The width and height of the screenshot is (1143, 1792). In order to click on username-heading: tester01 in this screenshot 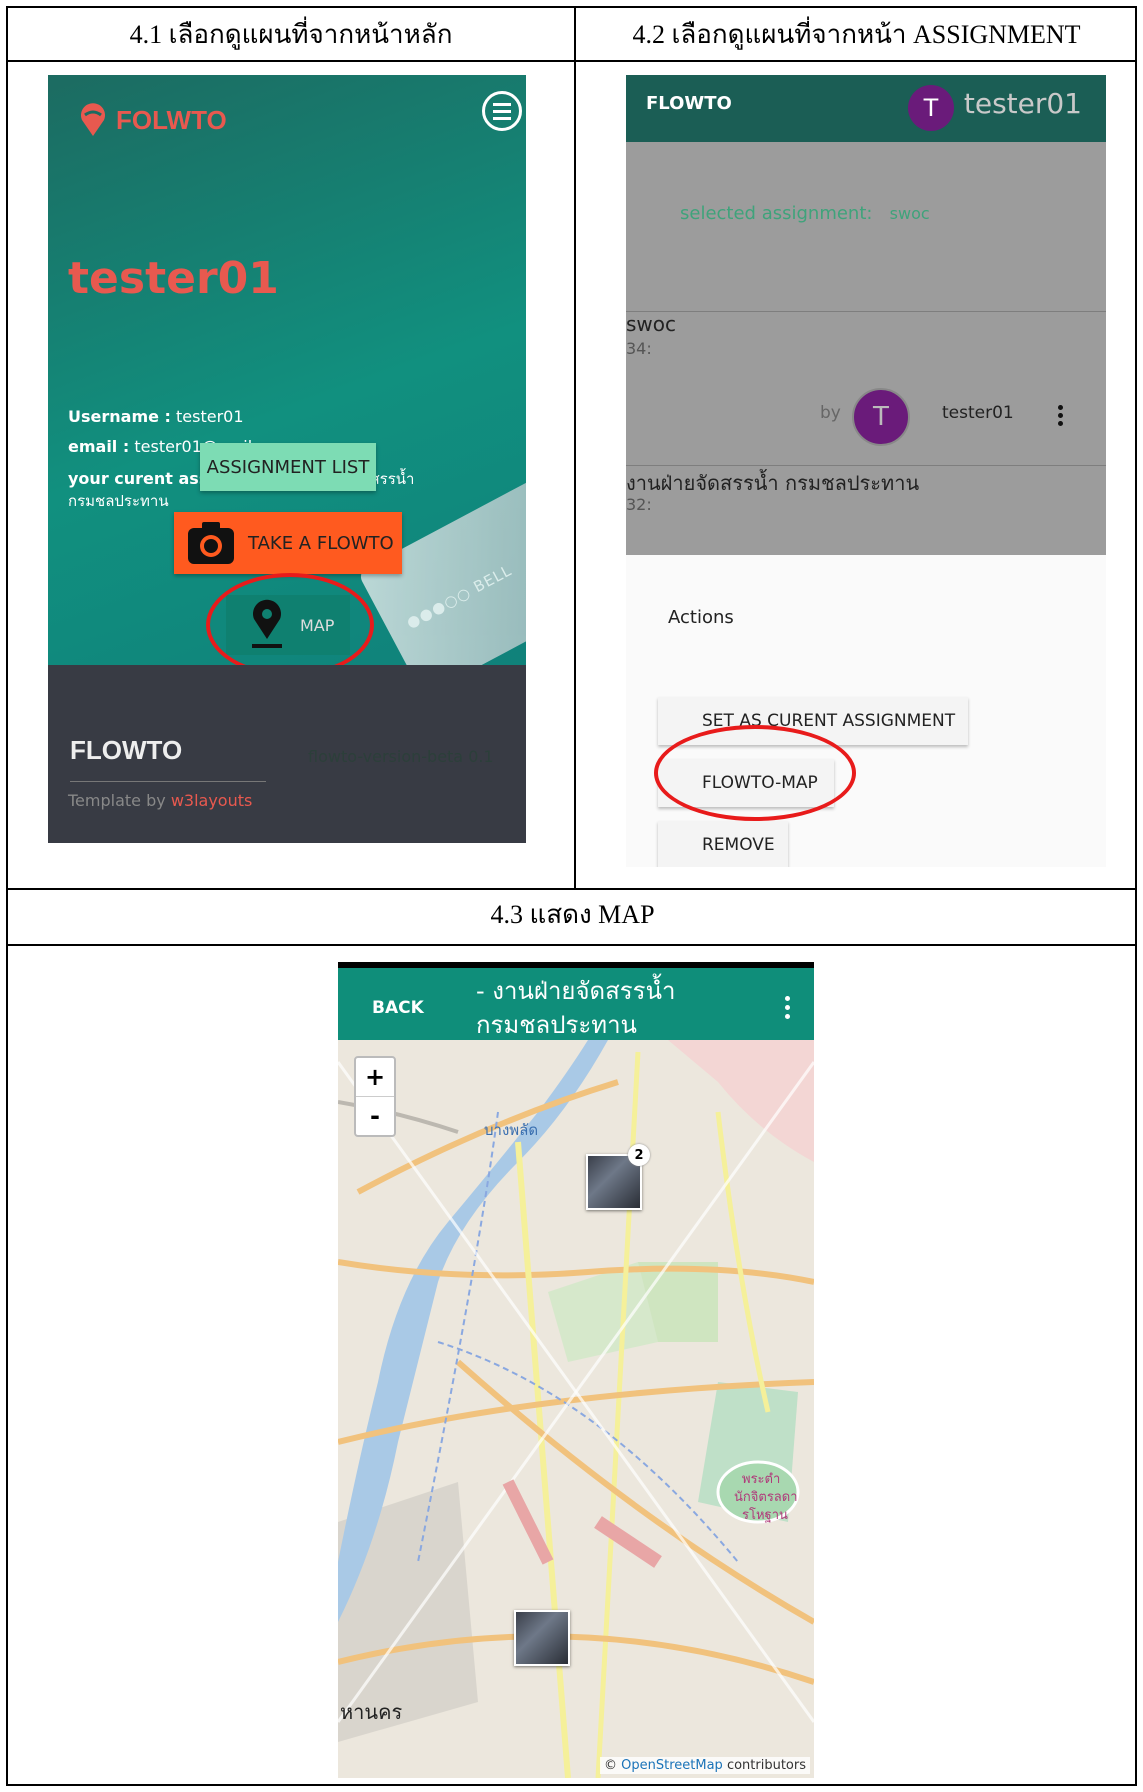, I will do `click(173, 278)`.